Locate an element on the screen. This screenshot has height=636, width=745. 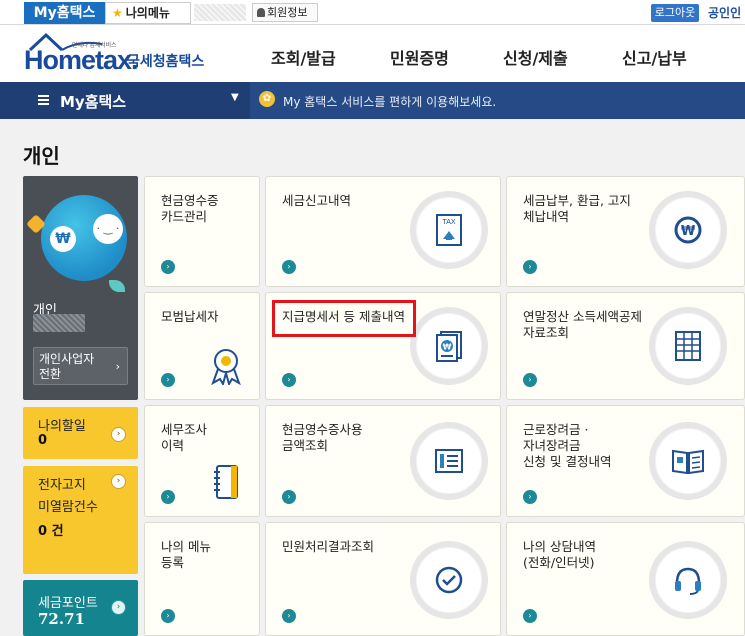
gnb-inquiry: 조회/발급 is located at coordinates (303, 57).